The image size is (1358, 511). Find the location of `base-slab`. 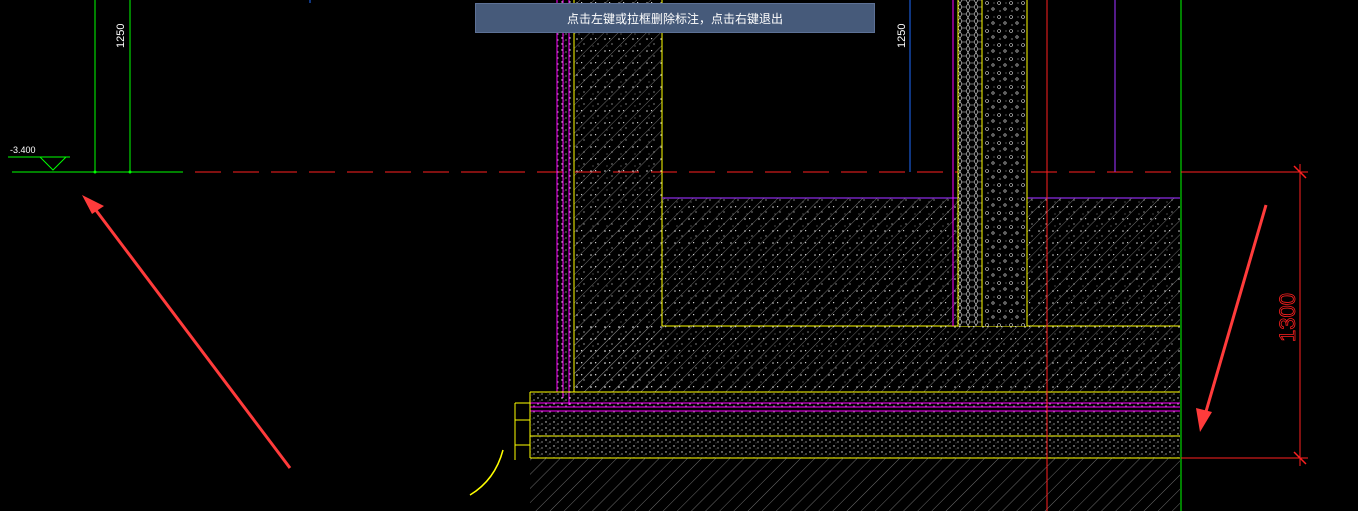

base-slab is located at coordinates (877, 359).